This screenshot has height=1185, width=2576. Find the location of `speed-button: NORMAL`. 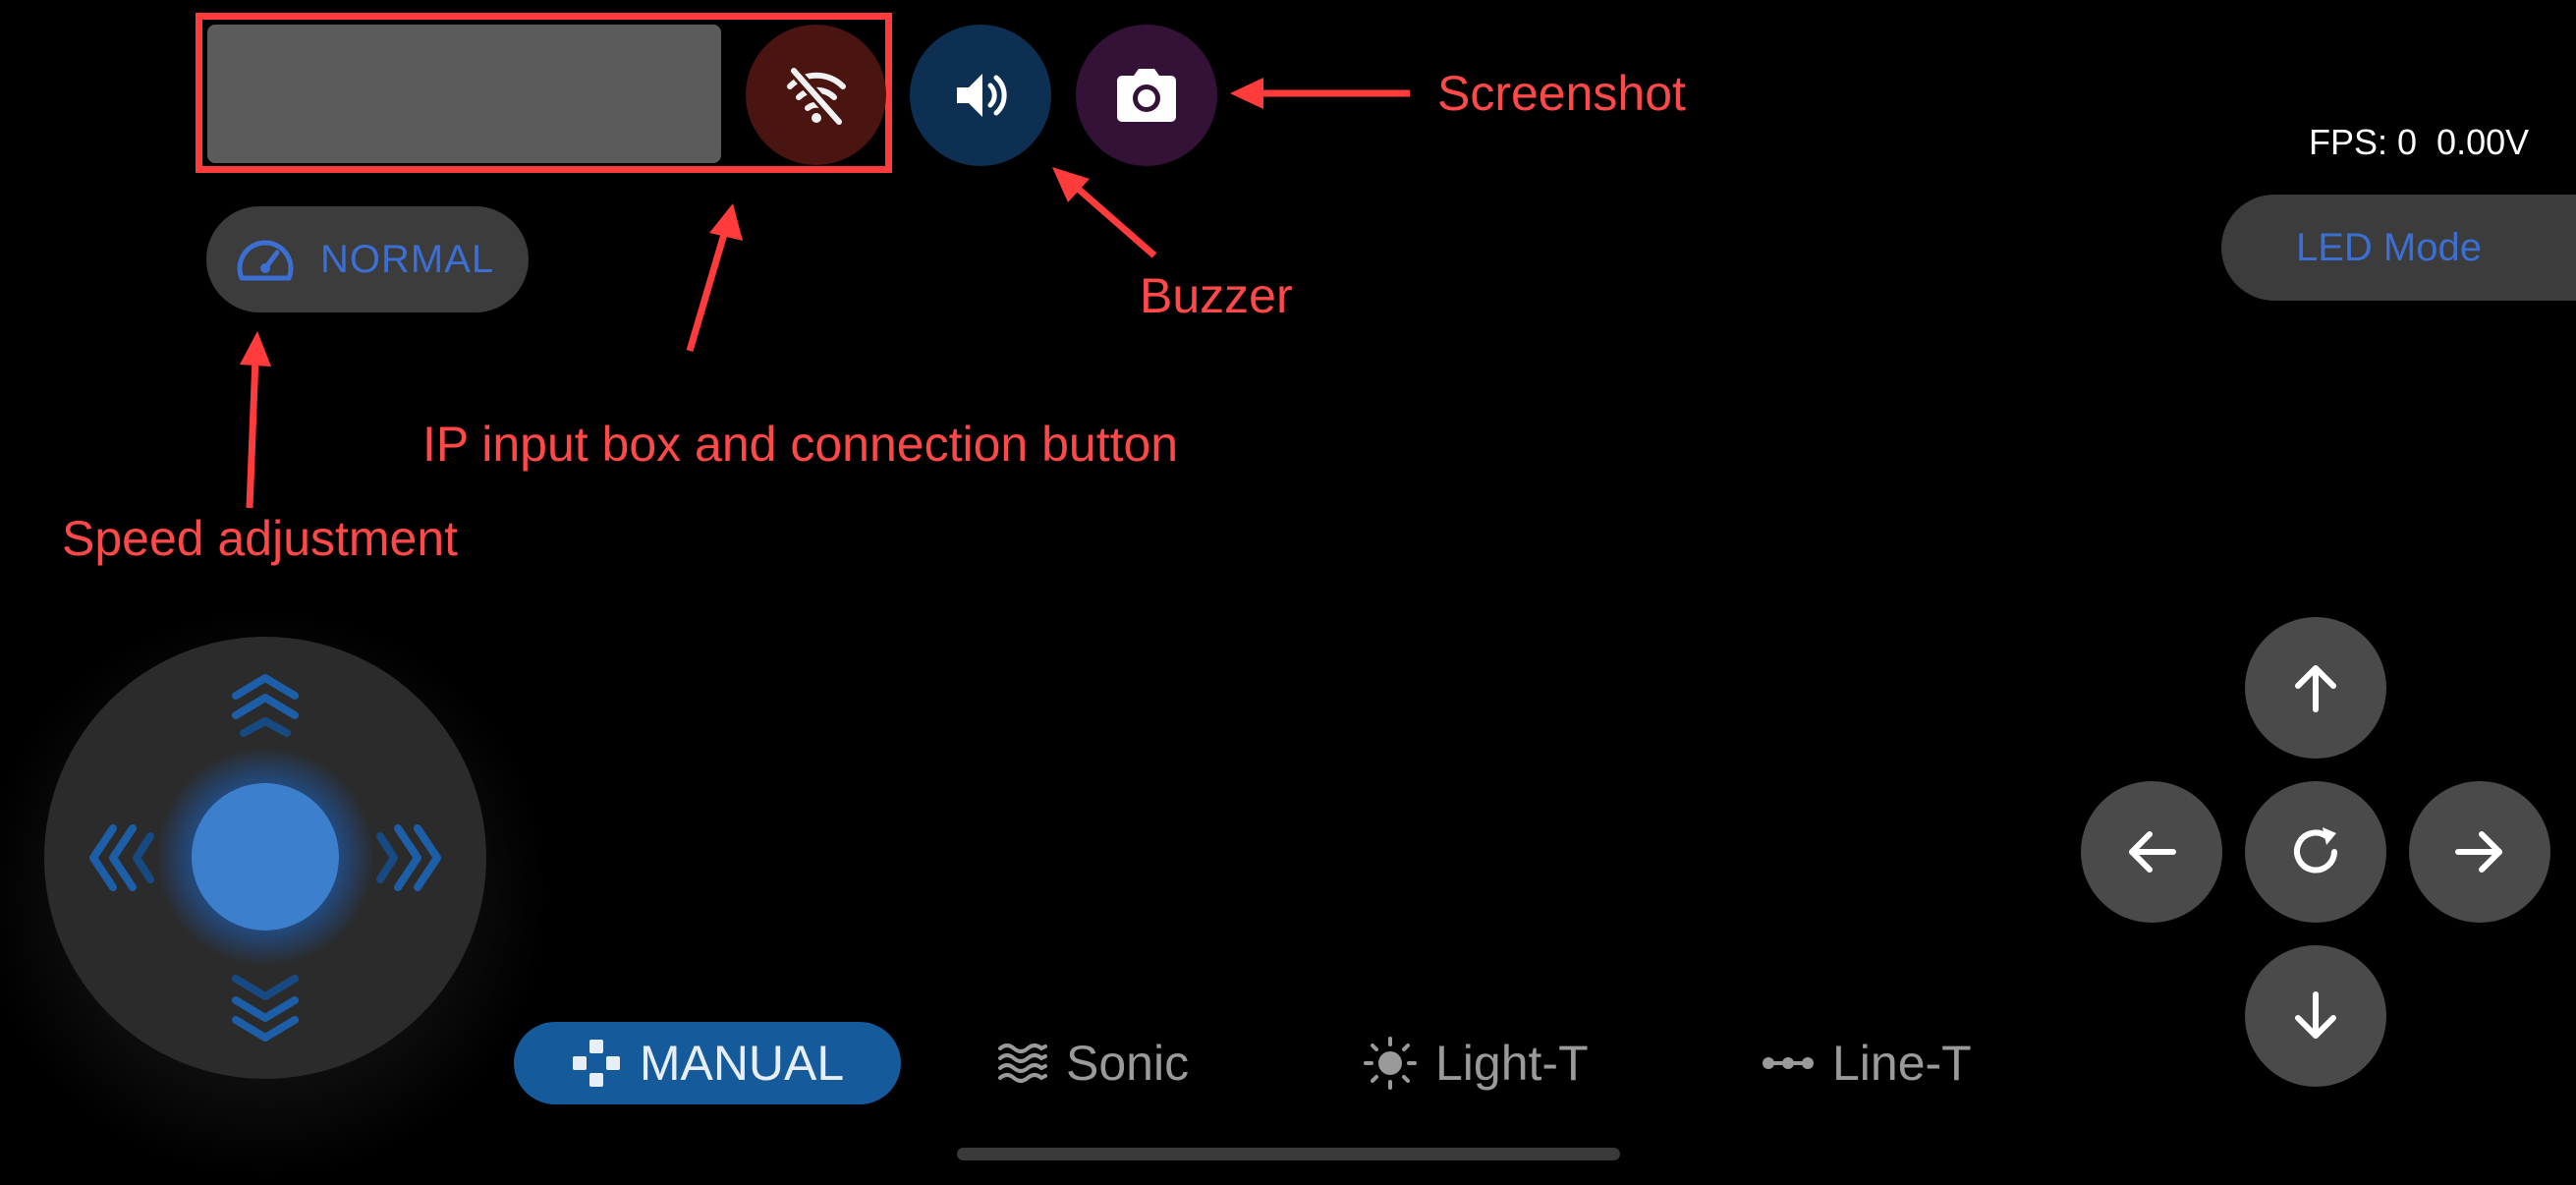

speed-button: NORMAL is located at coordinates (367, 259).